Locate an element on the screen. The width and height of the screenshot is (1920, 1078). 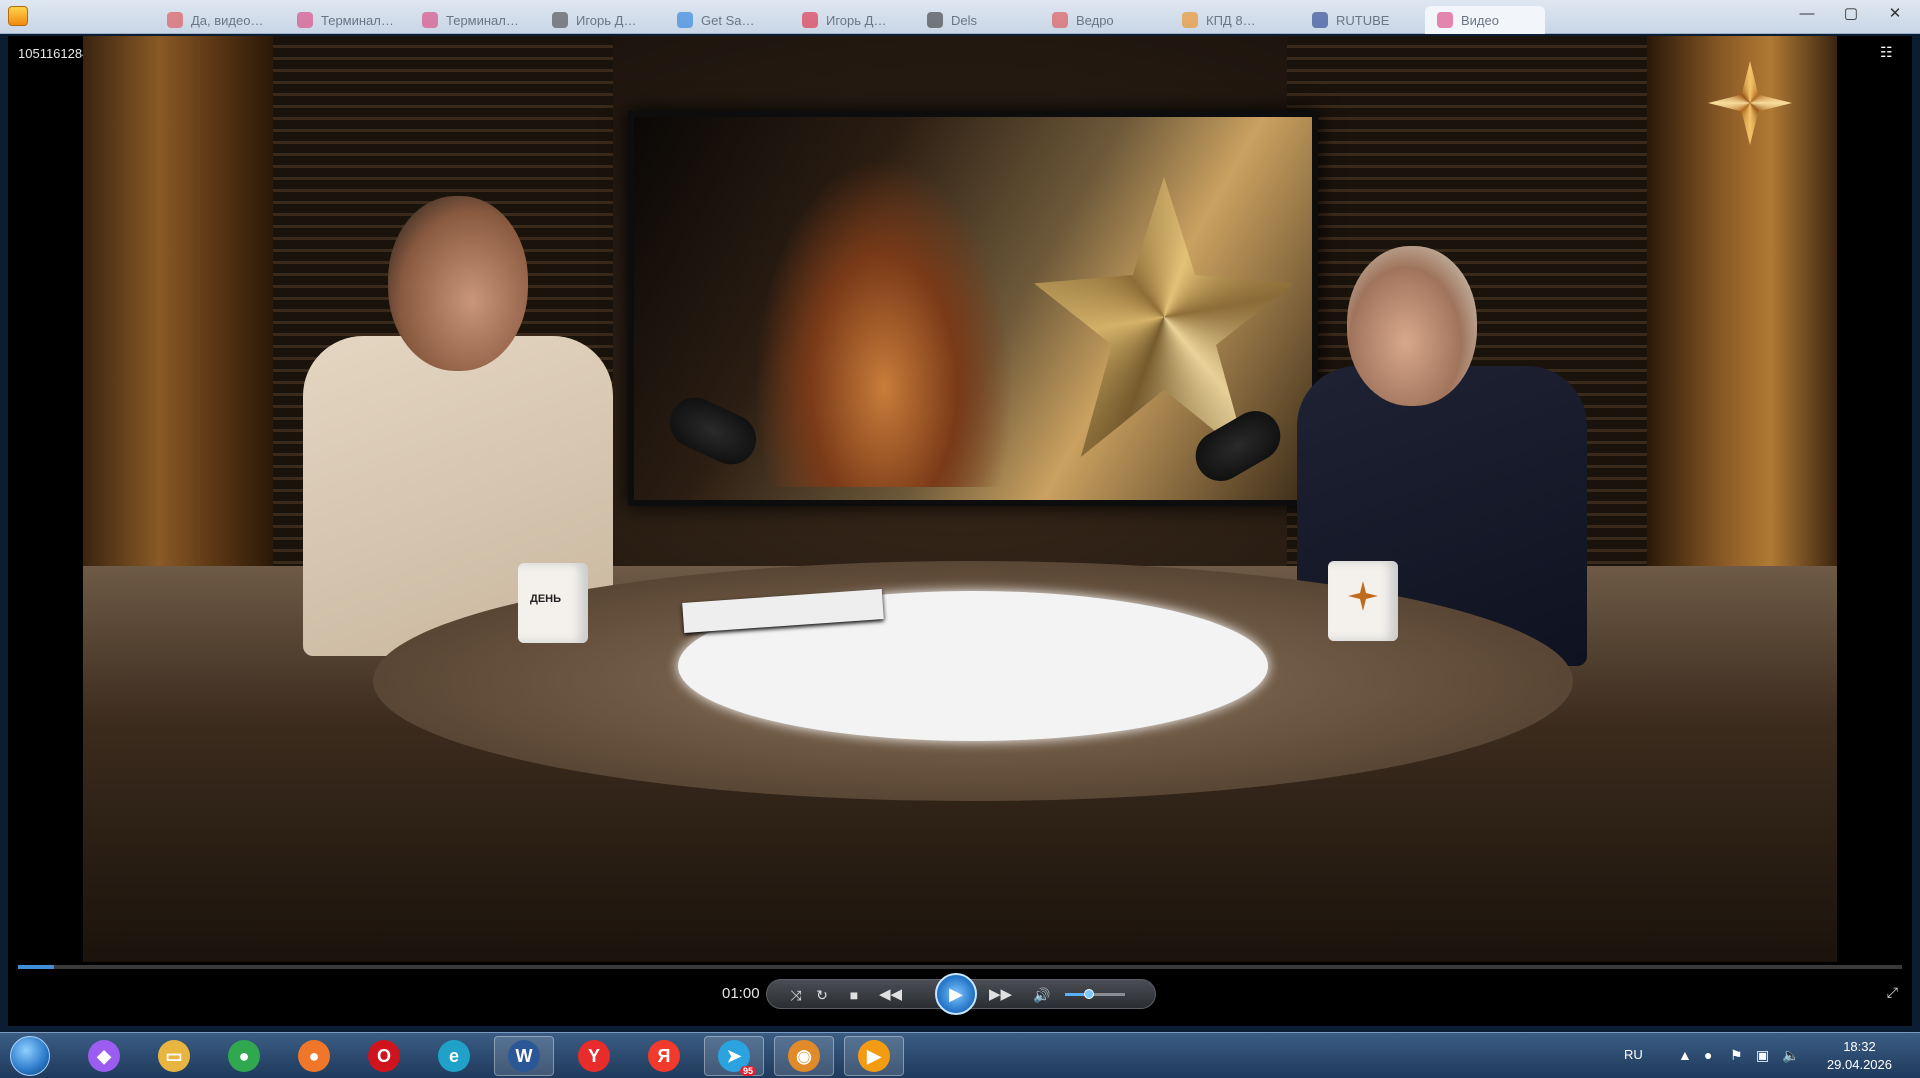
volume-slider is located at coordinates (1095, 994).